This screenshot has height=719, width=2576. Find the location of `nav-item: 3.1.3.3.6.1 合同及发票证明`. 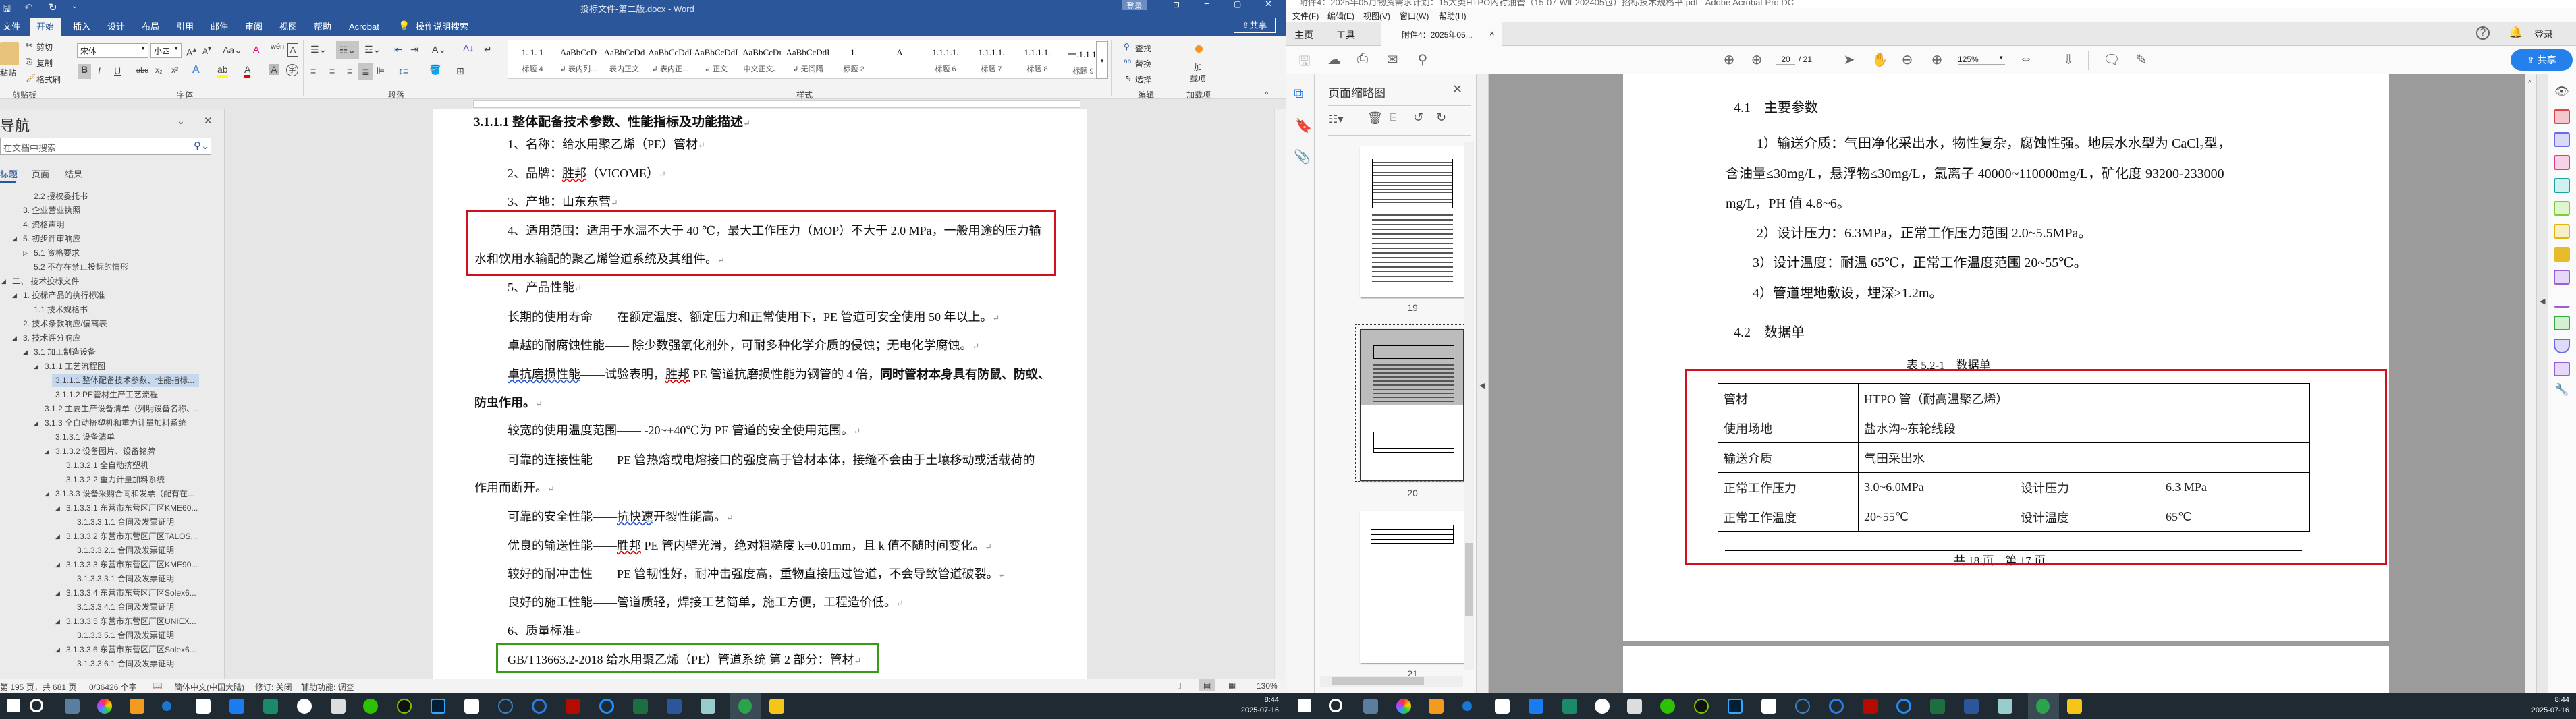

nav-item: 3.1.3.3.6.1 合同及发票证明 is located at coordinates (125, 663).